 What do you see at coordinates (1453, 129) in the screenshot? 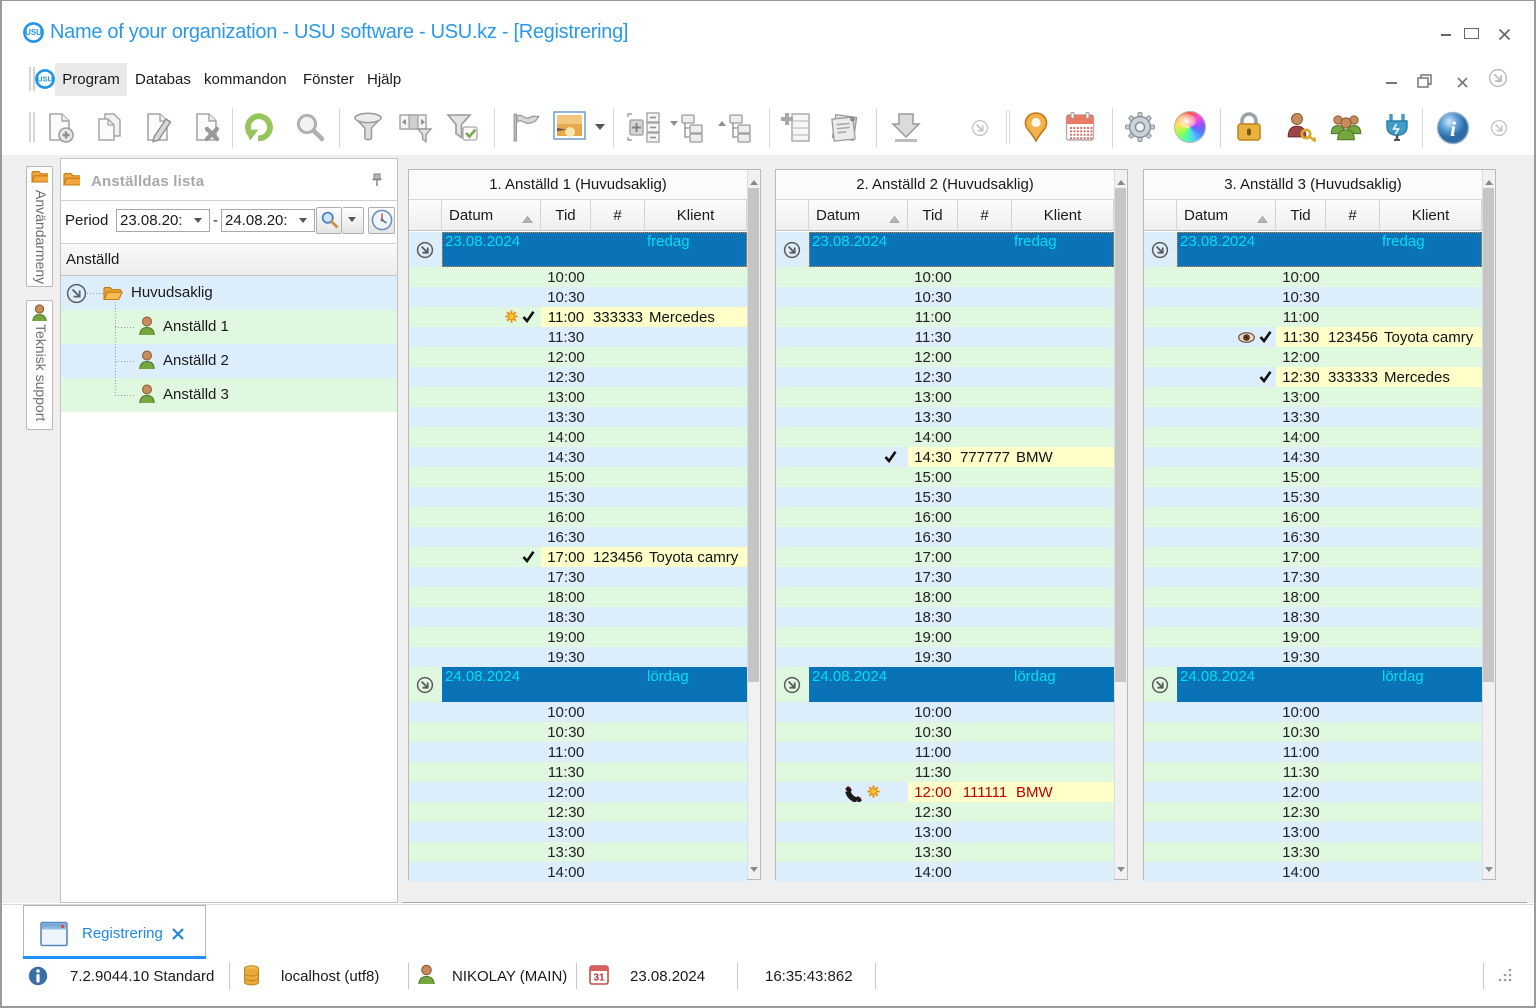
I see `svg-text: i` at bounding box center [1453, 129].